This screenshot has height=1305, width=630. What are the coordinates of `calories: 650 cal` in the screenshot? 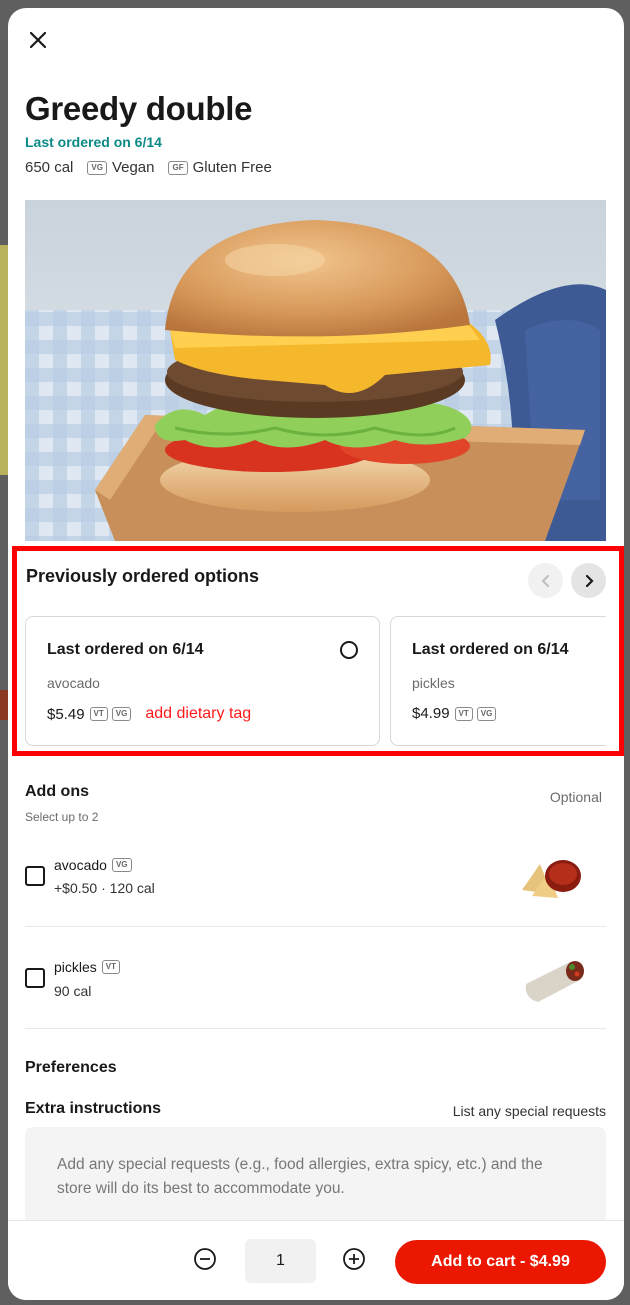 It's located at (49, 167).